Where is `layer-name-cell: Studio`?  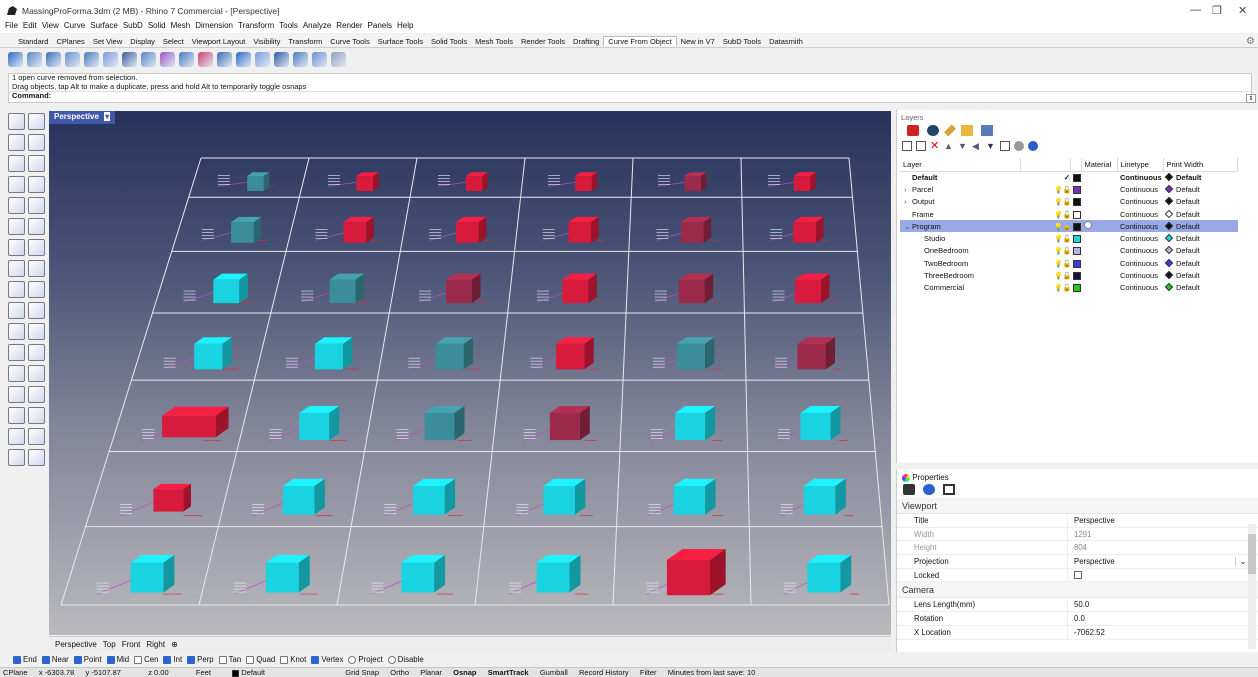 layer-name-cell: Studio is located at coordinates (960, 238).